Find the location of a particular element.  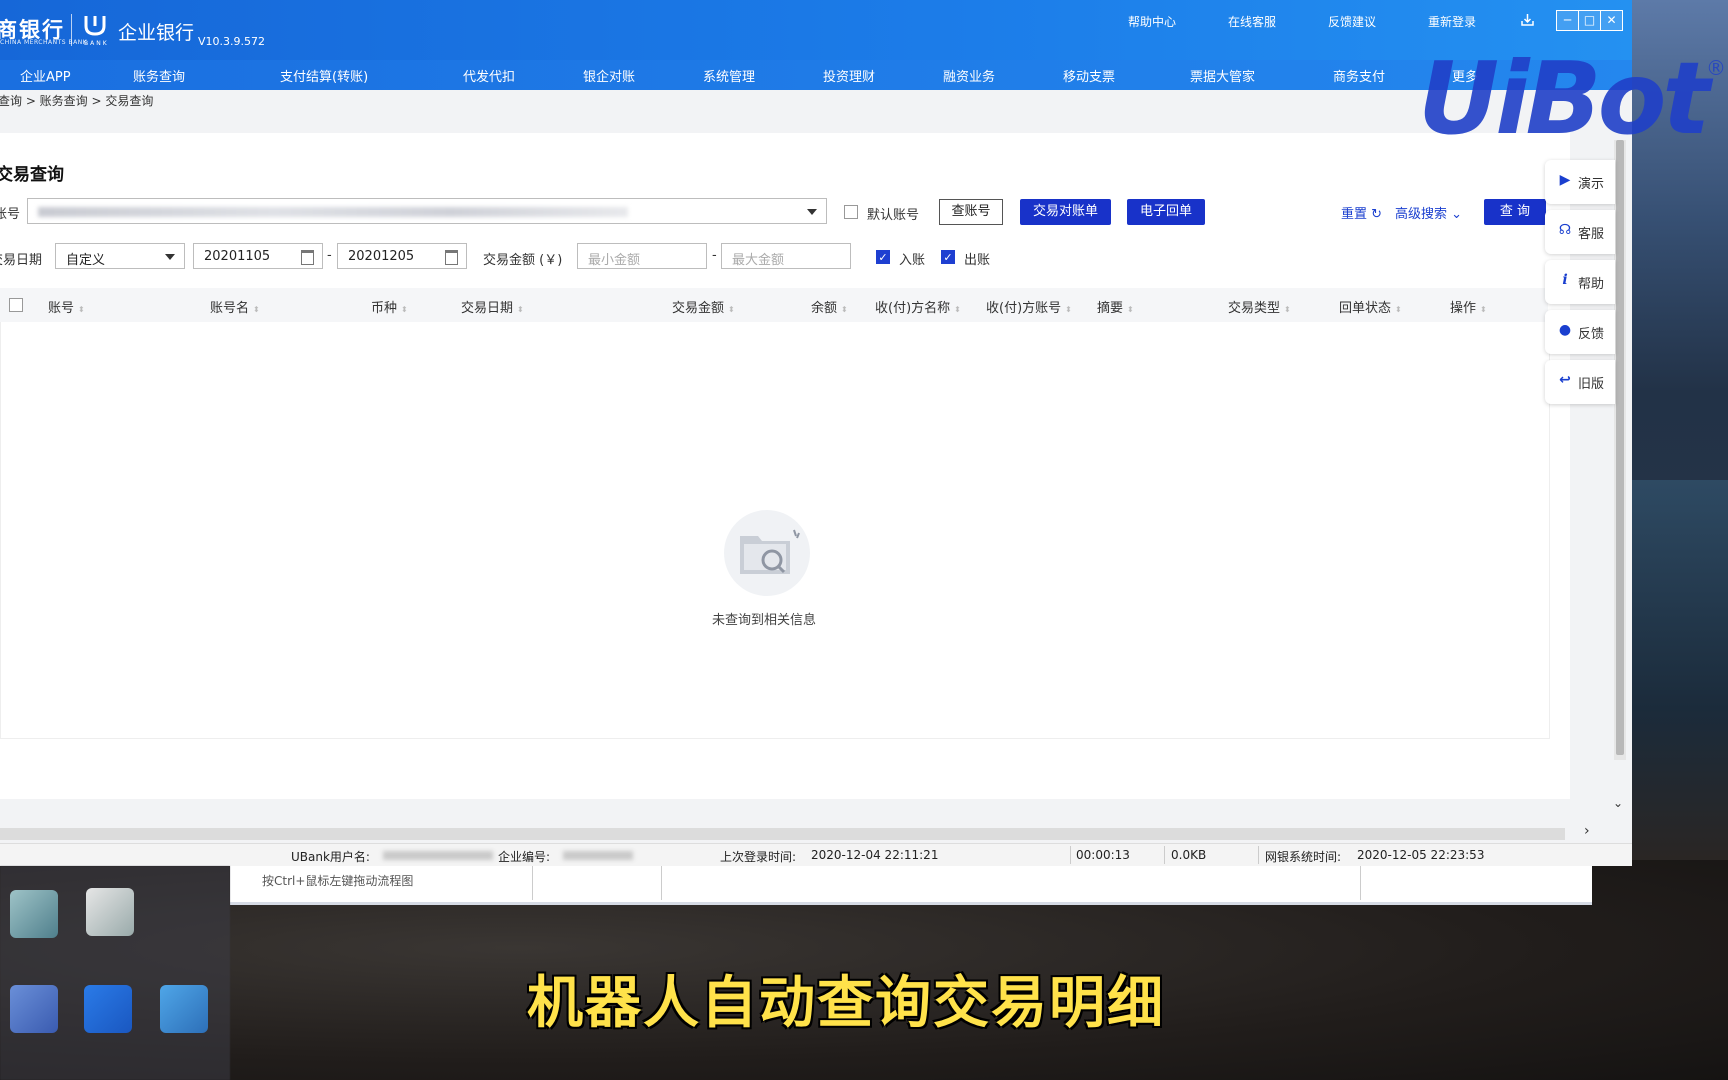

info-icon: i is located at coordinates (1565, 280).